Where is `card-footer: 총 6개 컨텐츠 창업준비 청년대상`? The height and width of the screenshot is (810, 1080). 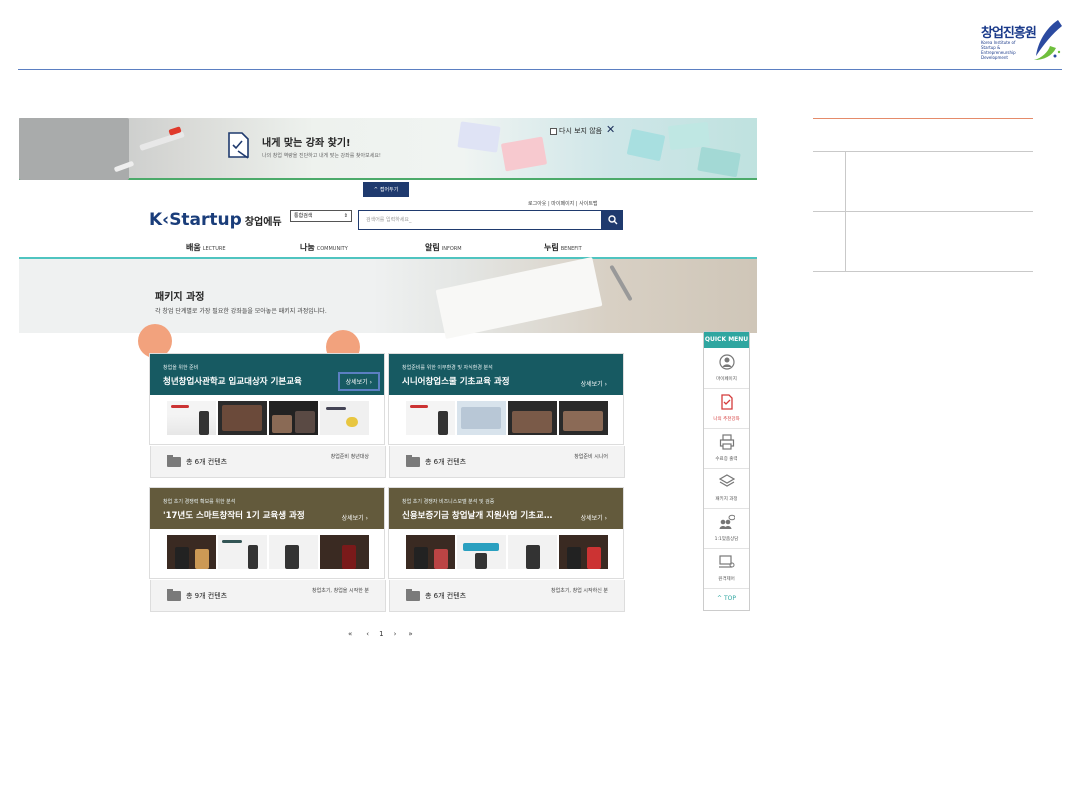
card-footer: 총 6개 컨텐츠 창업준비 청년대상 is located at coordinates (268, 462).